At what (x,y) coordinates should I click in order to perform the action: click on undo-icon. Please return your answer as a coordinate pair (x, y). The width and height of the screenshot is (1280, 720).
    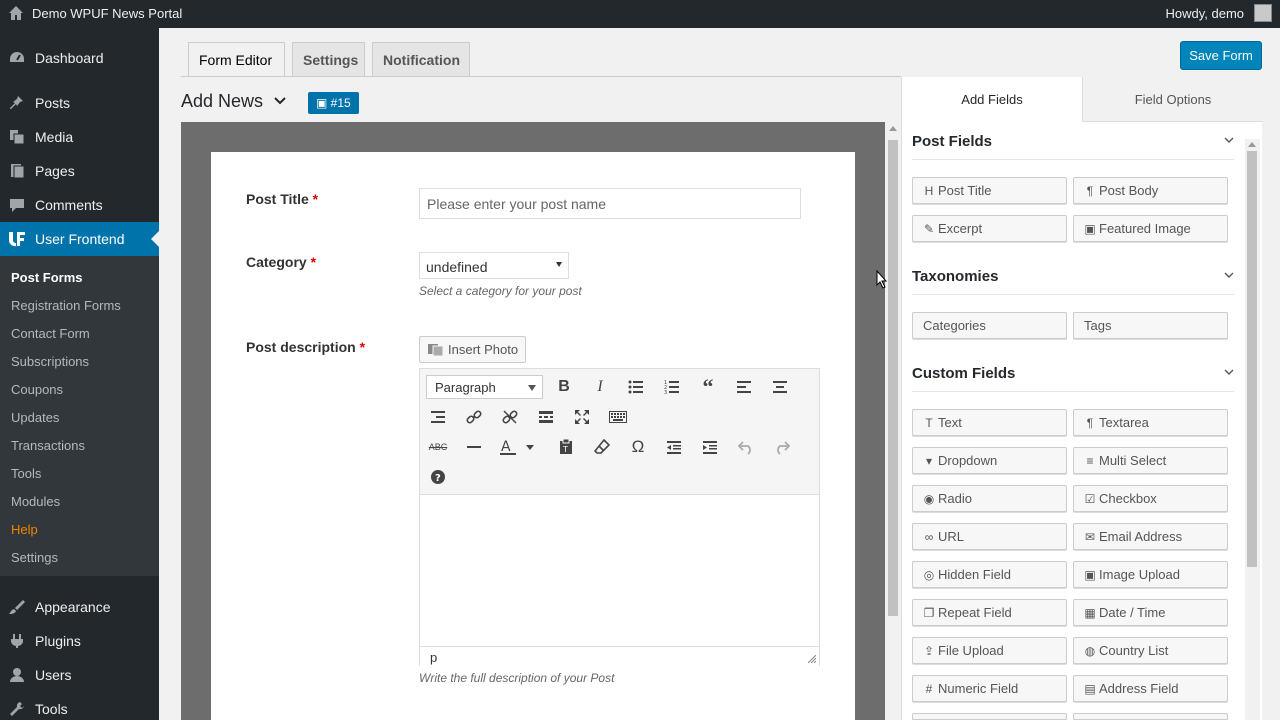
    Looking at the image, I should click on (746, 447).